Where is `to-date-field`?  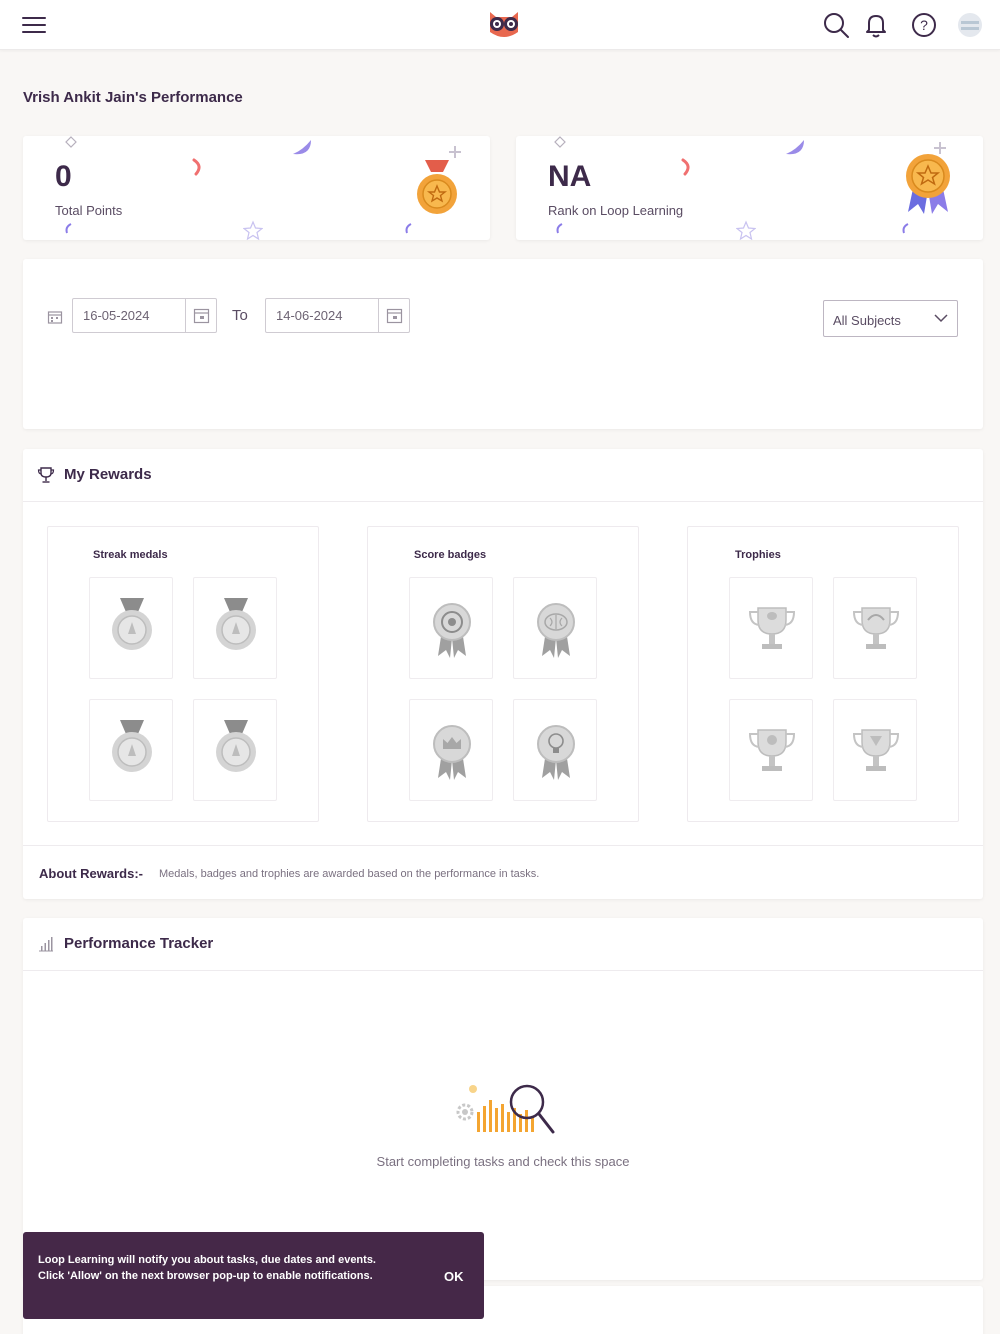 to-date-field is located at coordinates (337, 315).